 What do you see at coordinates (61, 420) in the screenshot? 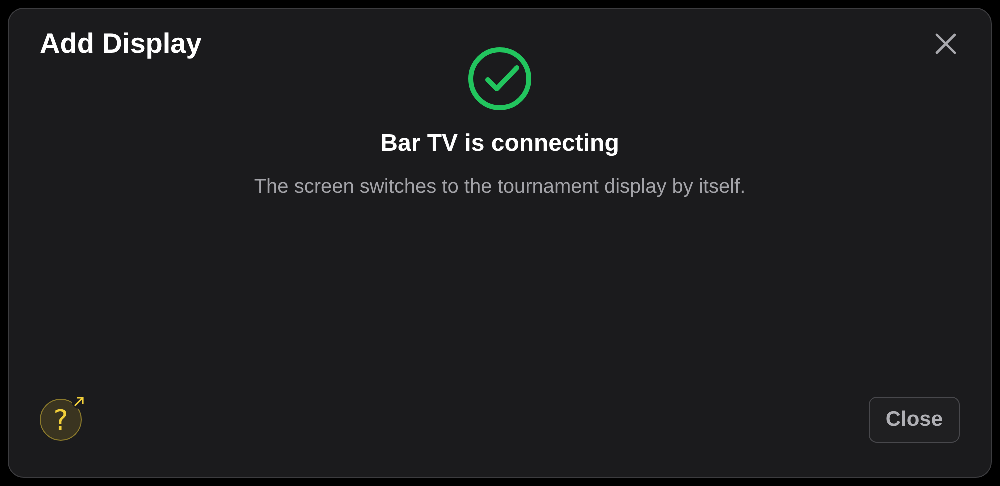
I see `help-button: ?` at bounding box center [61, 420].